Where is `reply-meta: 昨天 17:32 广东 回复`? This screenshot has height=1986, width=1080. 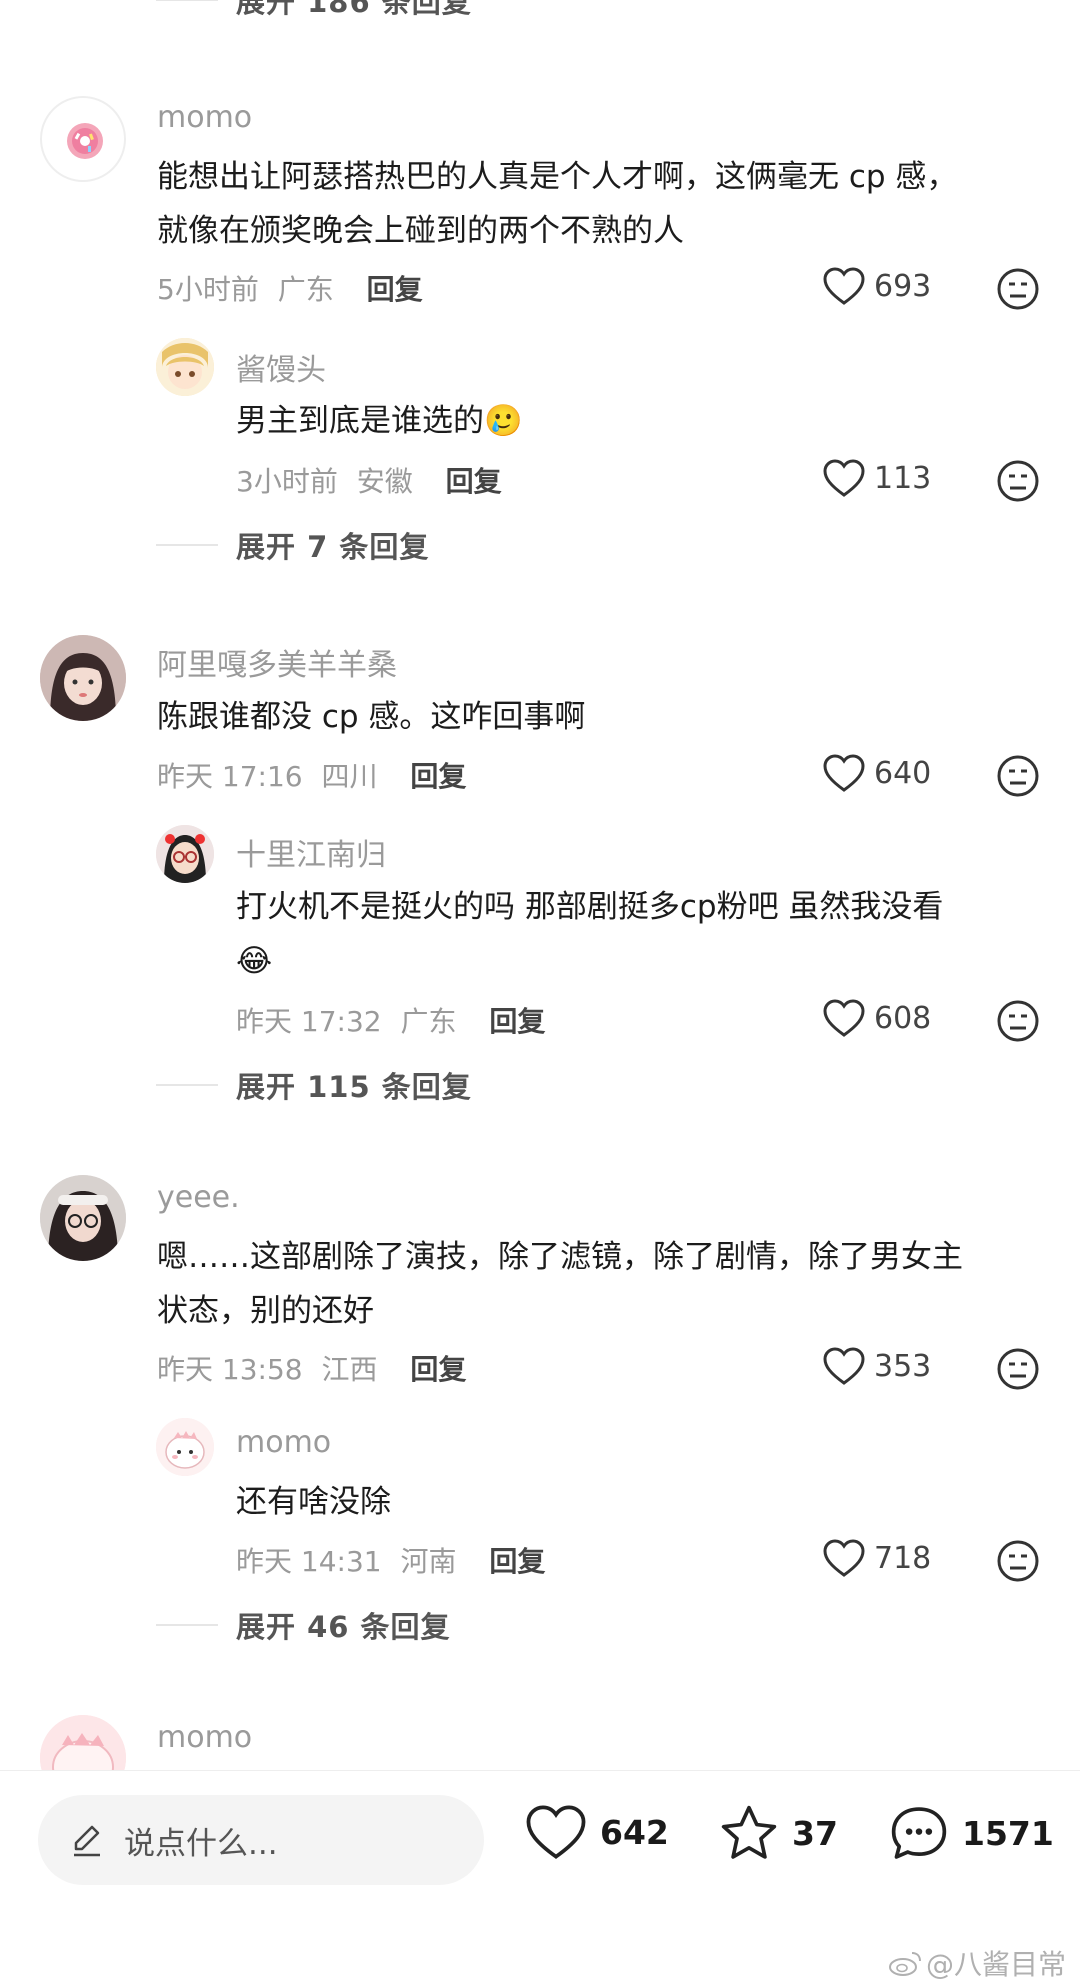 reply-meta: 昨天 17:32 广东 回复 is located at coordinates (390, 1020).